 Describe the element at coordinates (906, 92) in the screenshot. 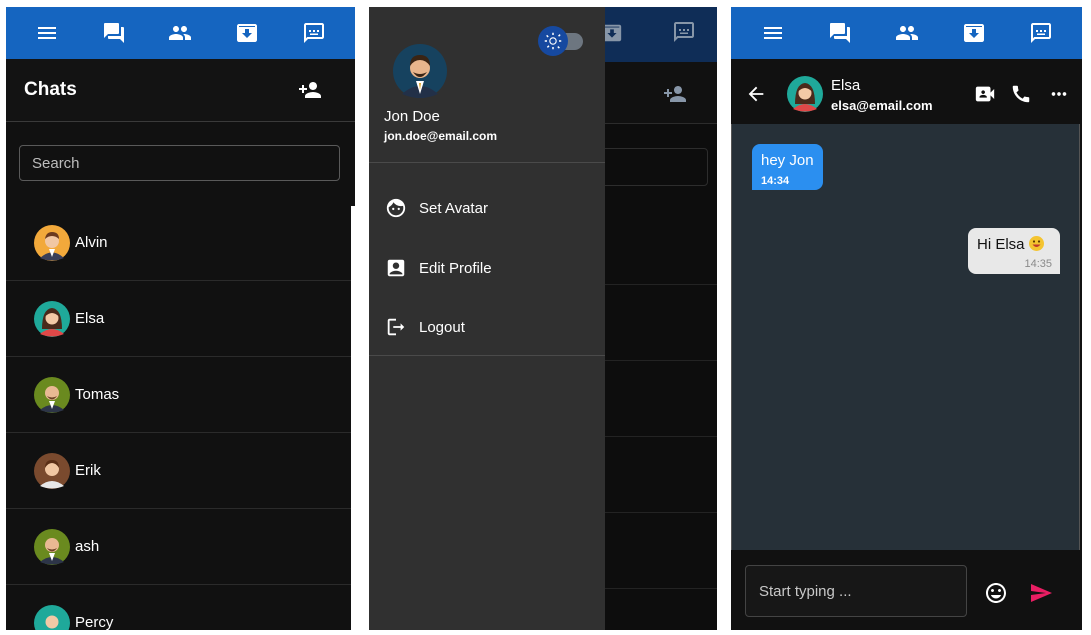

I see `conversation-header: Elsa elsa@email.com` at that location.